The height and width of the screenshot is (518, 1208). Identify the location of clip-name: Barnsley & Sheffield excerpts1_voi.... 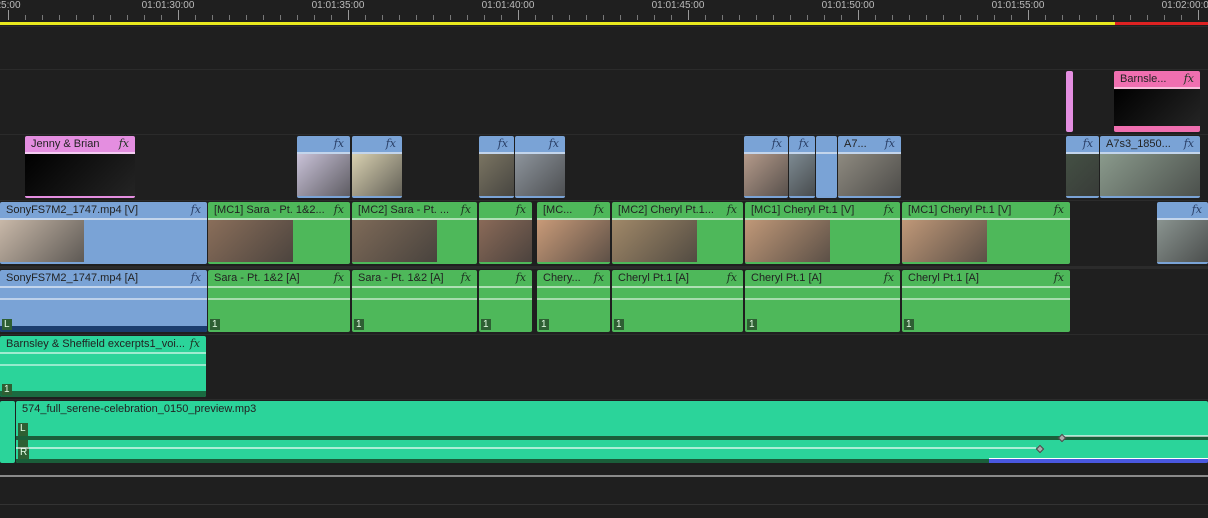
(95, 344).